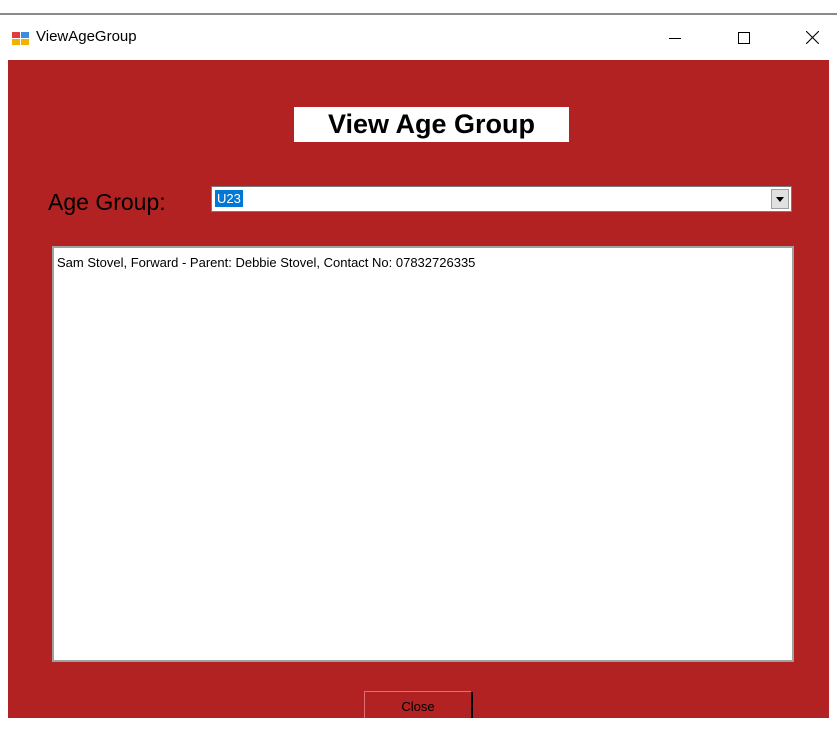 Image resolution: width=837 pixels, height=745 pixels. I want to click on close-button: Close, so click(418, 706).